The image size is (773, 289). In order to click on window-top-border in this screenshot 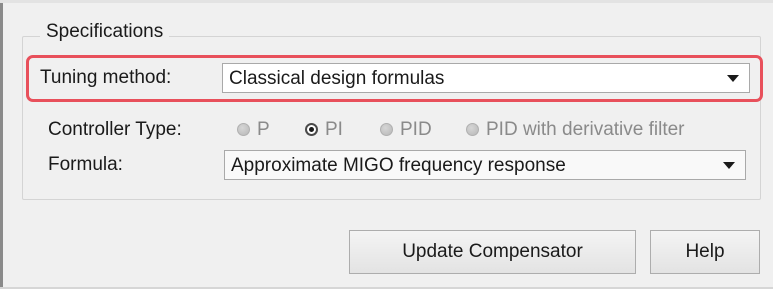, I will do `click(386, 1)`.